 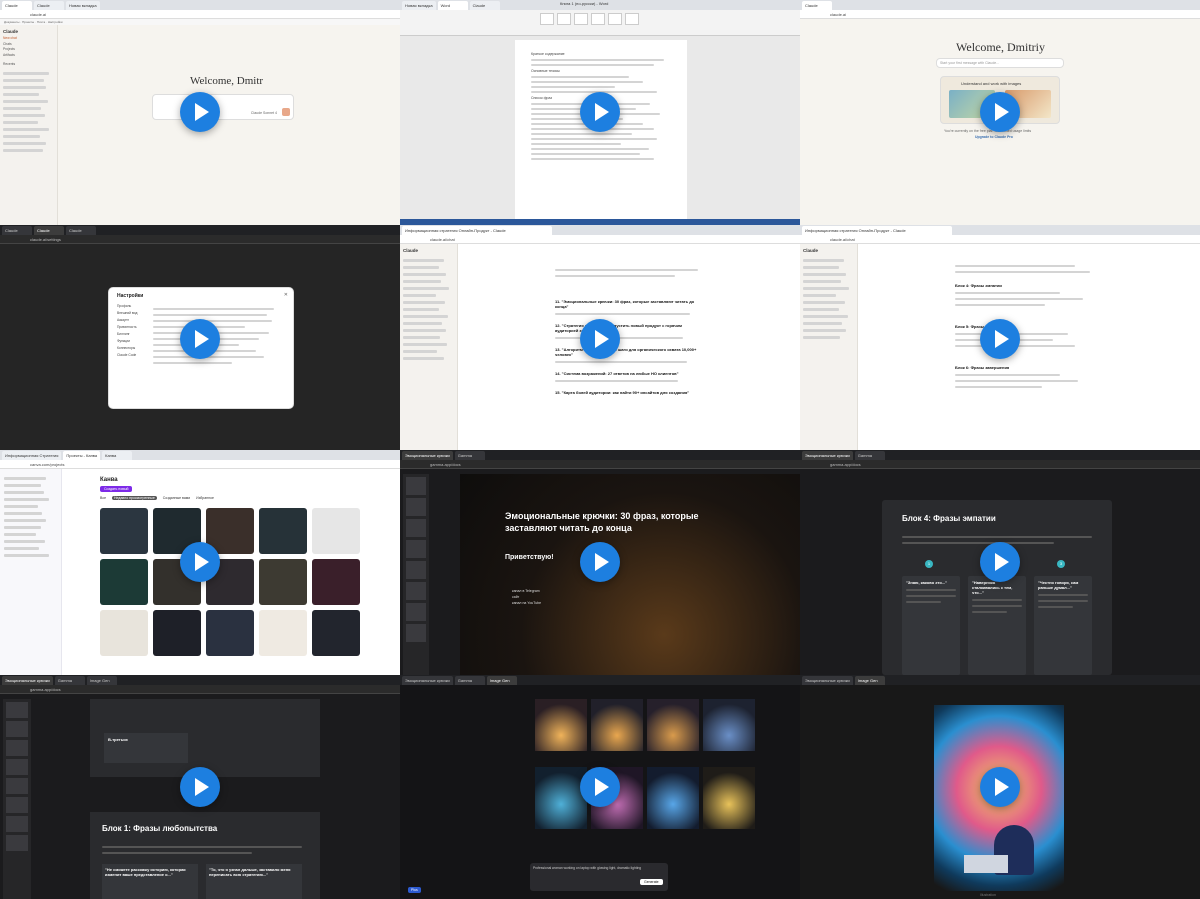 I want to click on settings-menu-item: Коннекторы, so click(x=132, y=349).